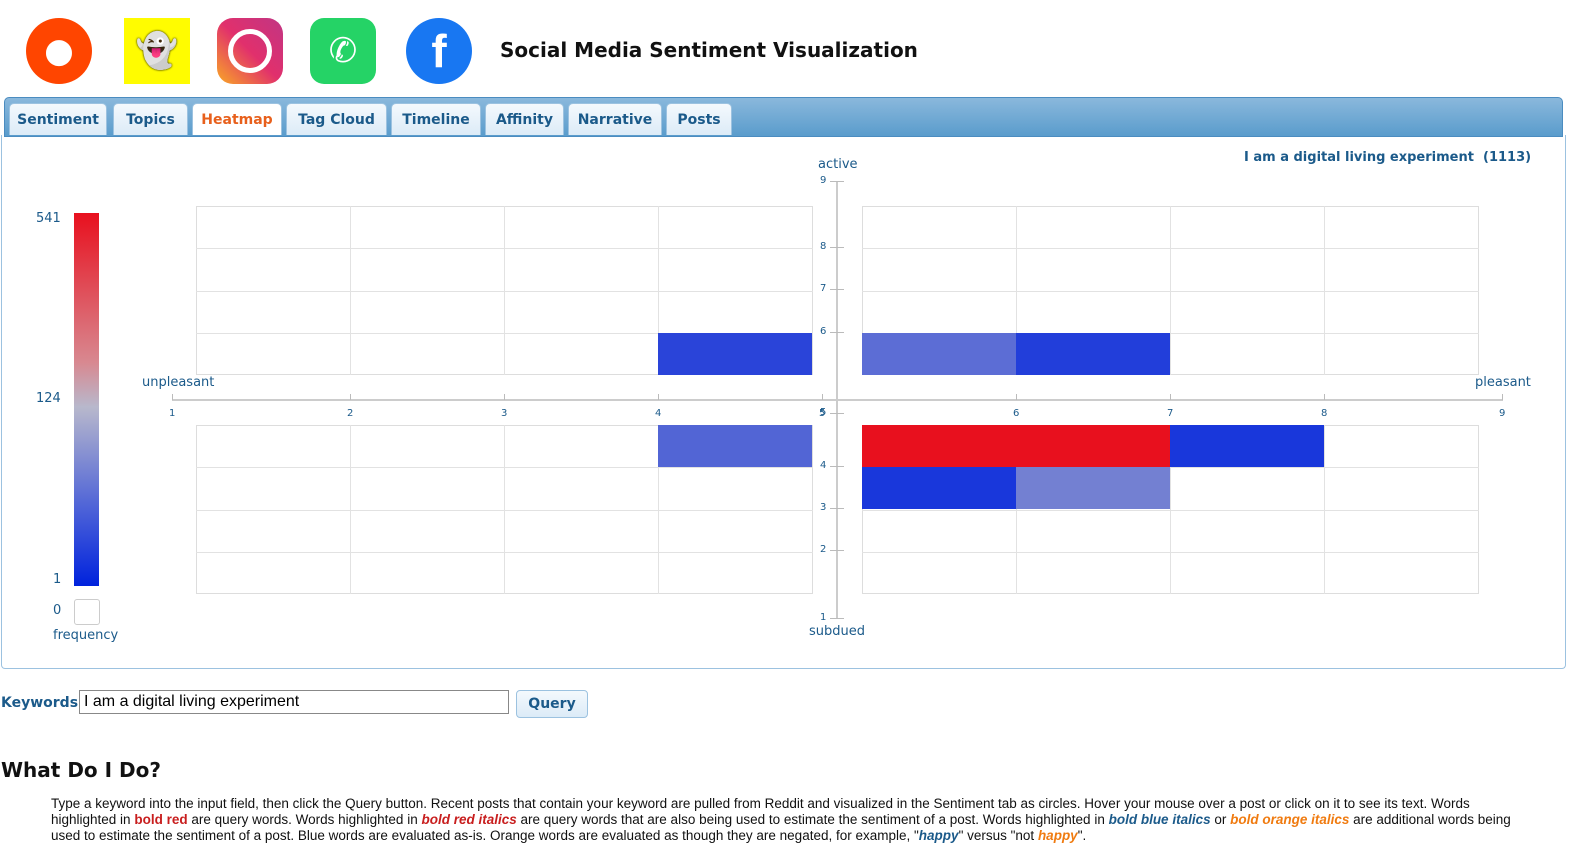 The image size is (1571, 859). I want to click on y-top-label: active, so click(838, 164).